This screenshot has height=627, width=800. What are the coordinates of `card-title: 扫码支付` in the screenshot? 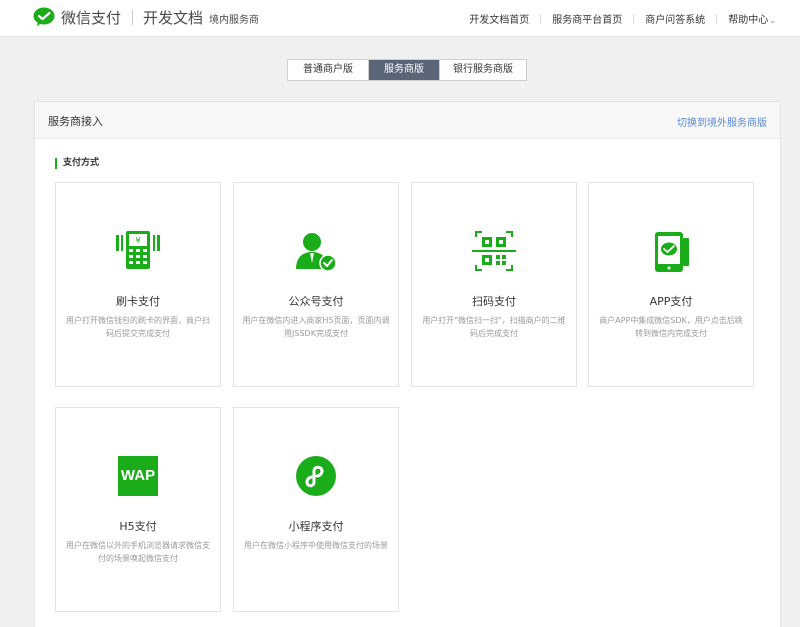 It's located at (494, 301).